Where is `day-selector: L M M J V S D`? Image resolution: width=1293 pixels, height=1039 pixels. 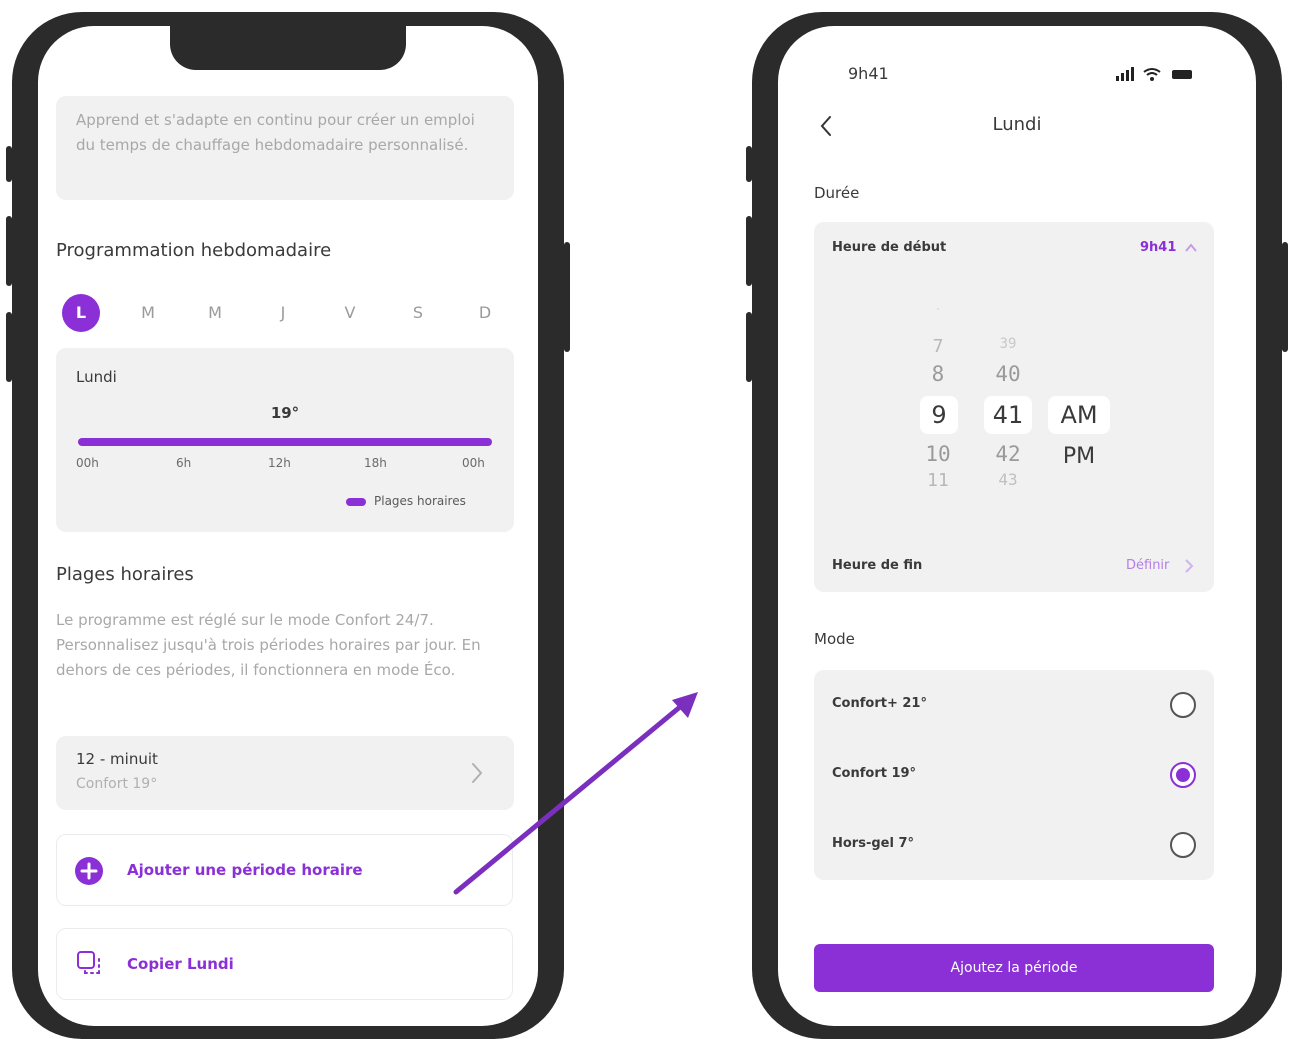
day-selector: L M M J V S D is located at coordinates (285, 313).